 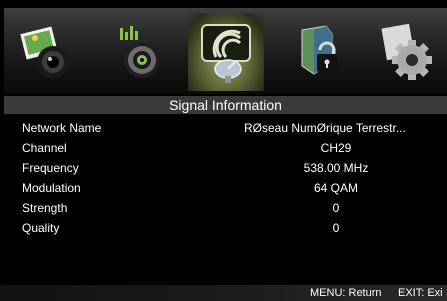 I want to click on strength-row: Strength 0, so click(x=223, y=208).